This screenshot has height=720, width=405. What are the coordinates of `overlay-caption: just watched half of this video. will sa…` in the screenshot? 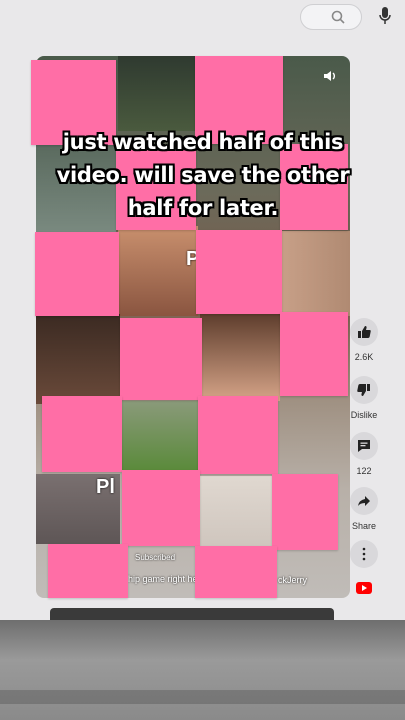 It's located at (203, 175).